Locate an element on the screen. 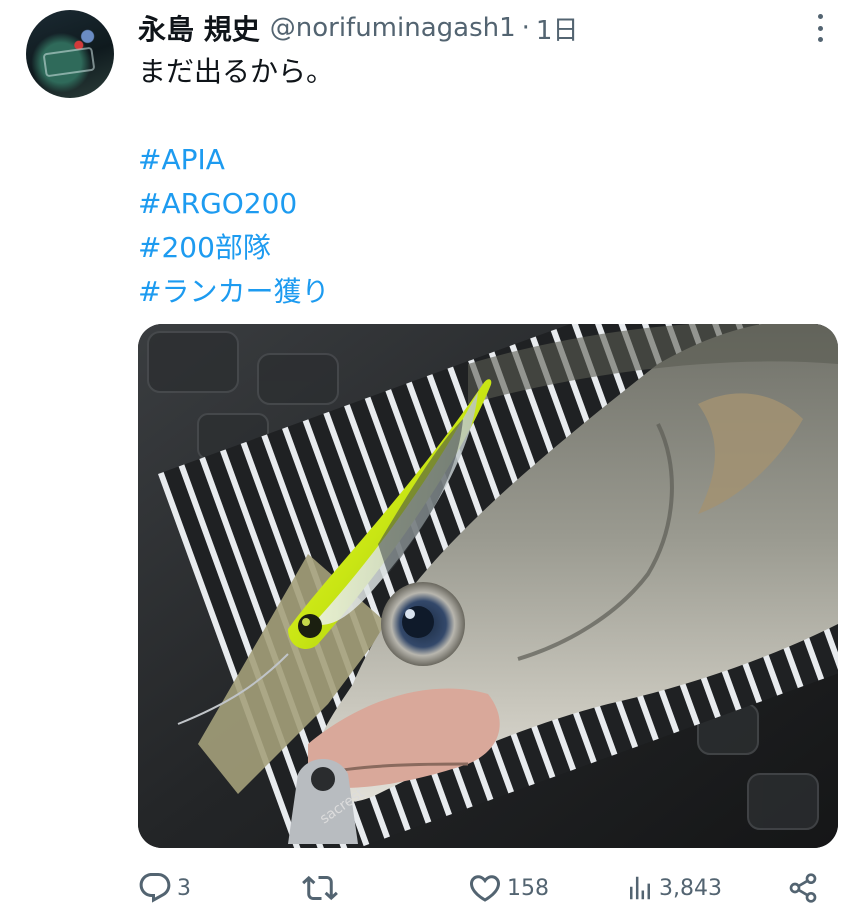 This screenshot has width=864, height=917. reply-button: 3 is located at coordinates (164, 888).